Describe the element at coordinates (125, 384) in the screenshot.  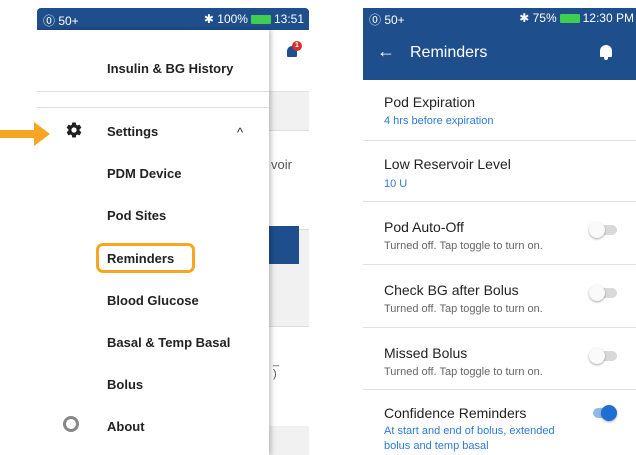
I see `drawer-item-bolus: Bolus` at that location.